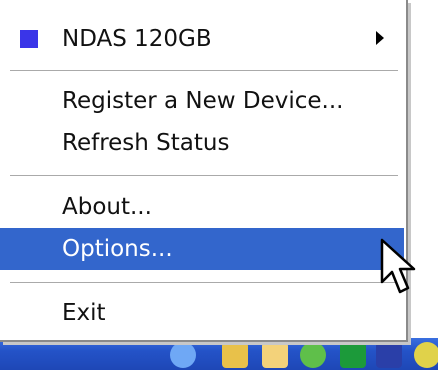 Image resolution: width=438 pixels, height=370 pixels. I want to click on shield-icon, so click(353, 355).